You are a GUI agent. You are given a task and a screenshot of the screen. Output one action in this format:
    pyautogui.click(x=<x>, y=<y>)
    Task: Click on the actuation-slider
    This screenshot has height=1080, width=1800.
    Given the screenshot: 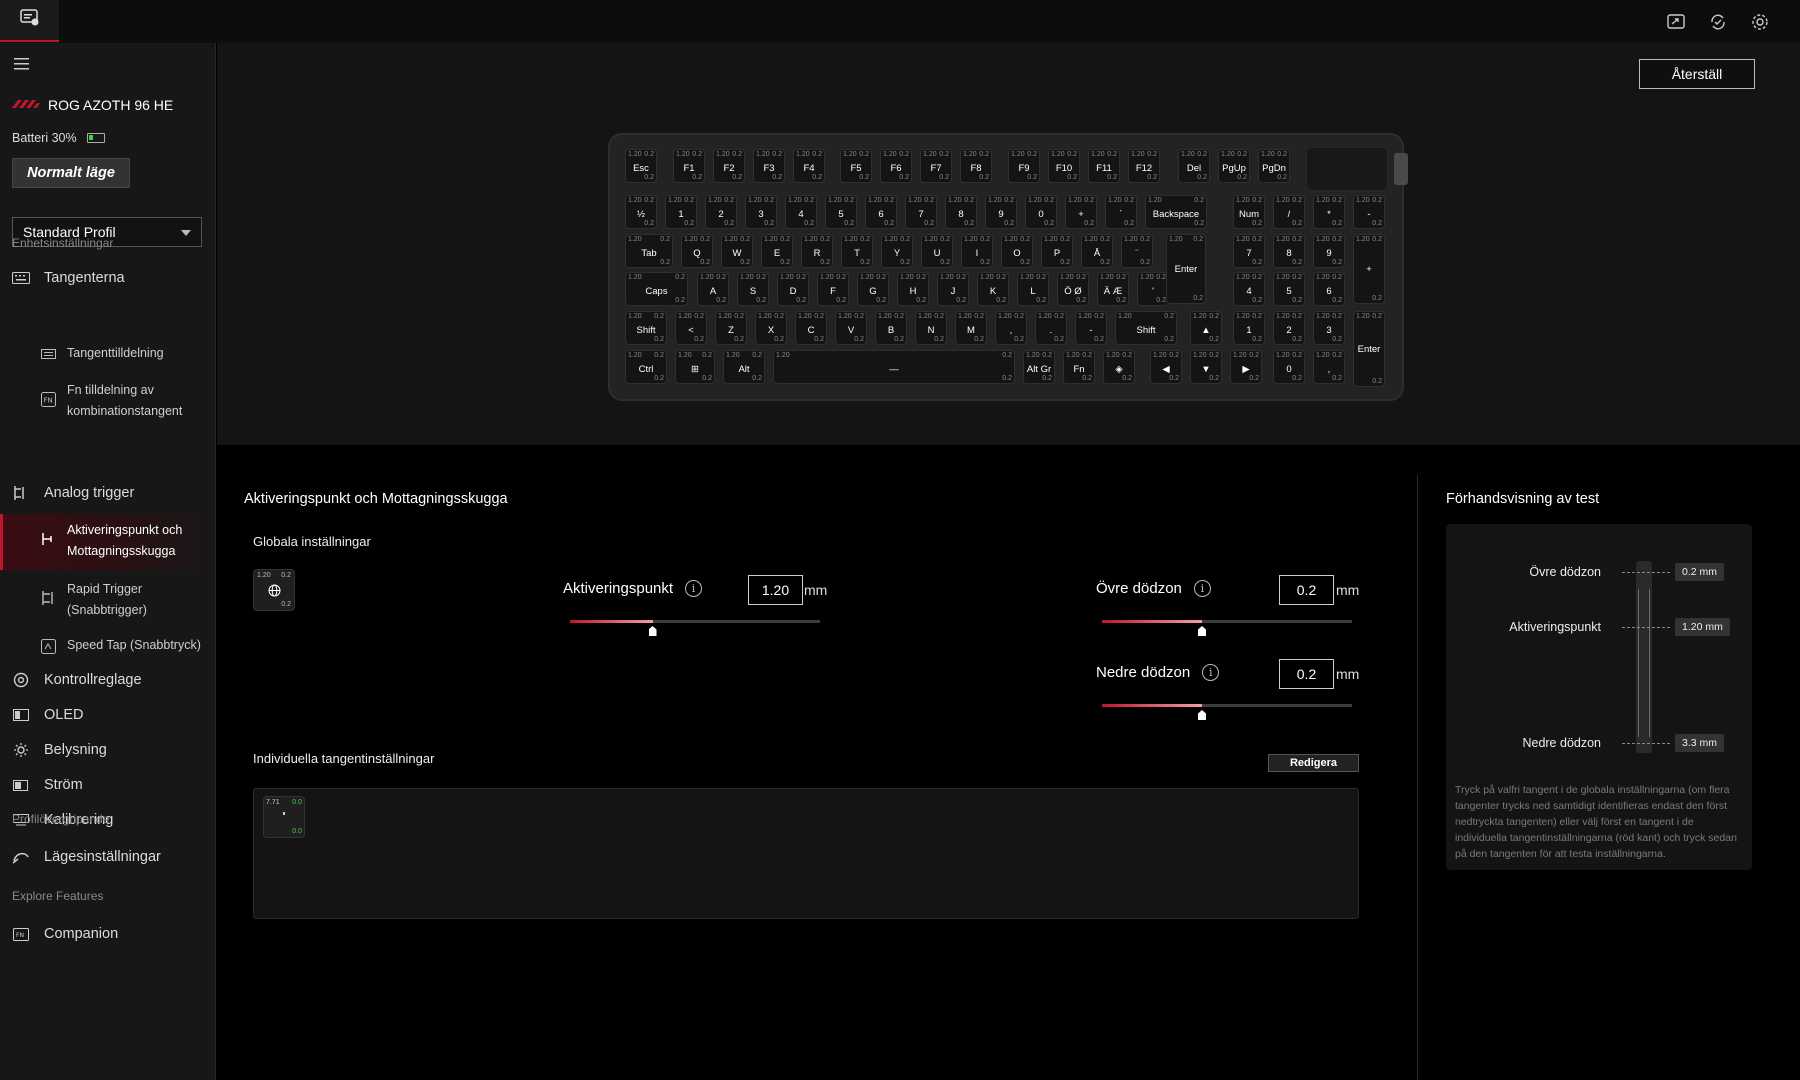 What is the action you would take?
    pyautogui.click(x=695, y=628)
    